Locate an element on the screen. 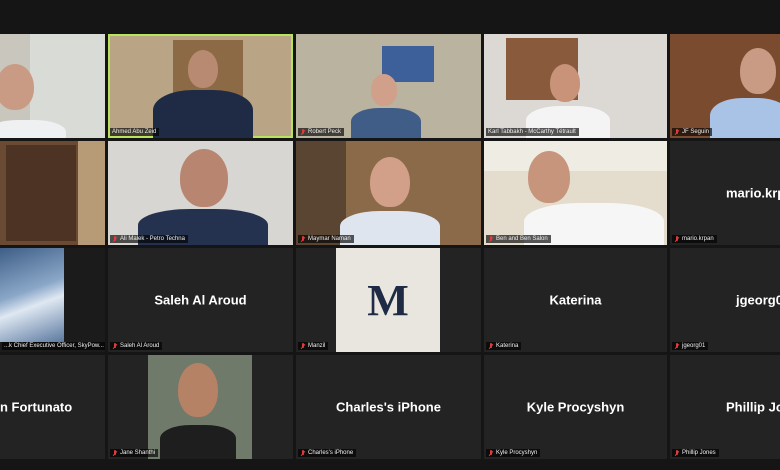 The width and height of the screenshot is (780, 470). participant-name-label: Ali Malek - Petro Techna is located at coordinates (149, 239).